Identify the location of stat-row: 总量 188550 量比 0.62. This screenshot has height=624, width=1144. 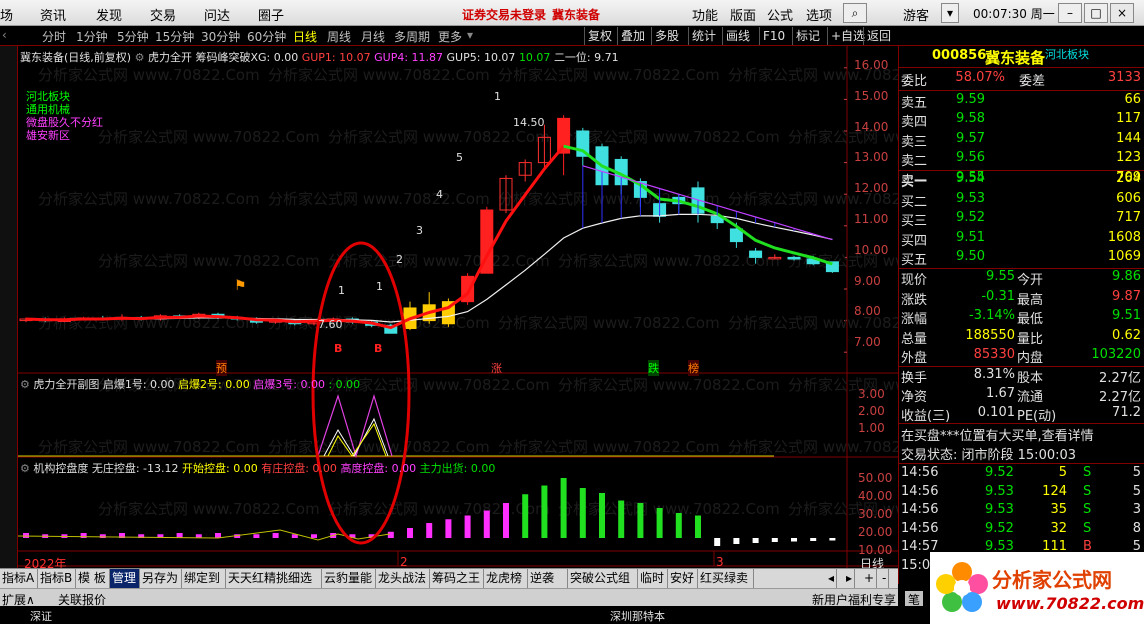
(1021, 338).